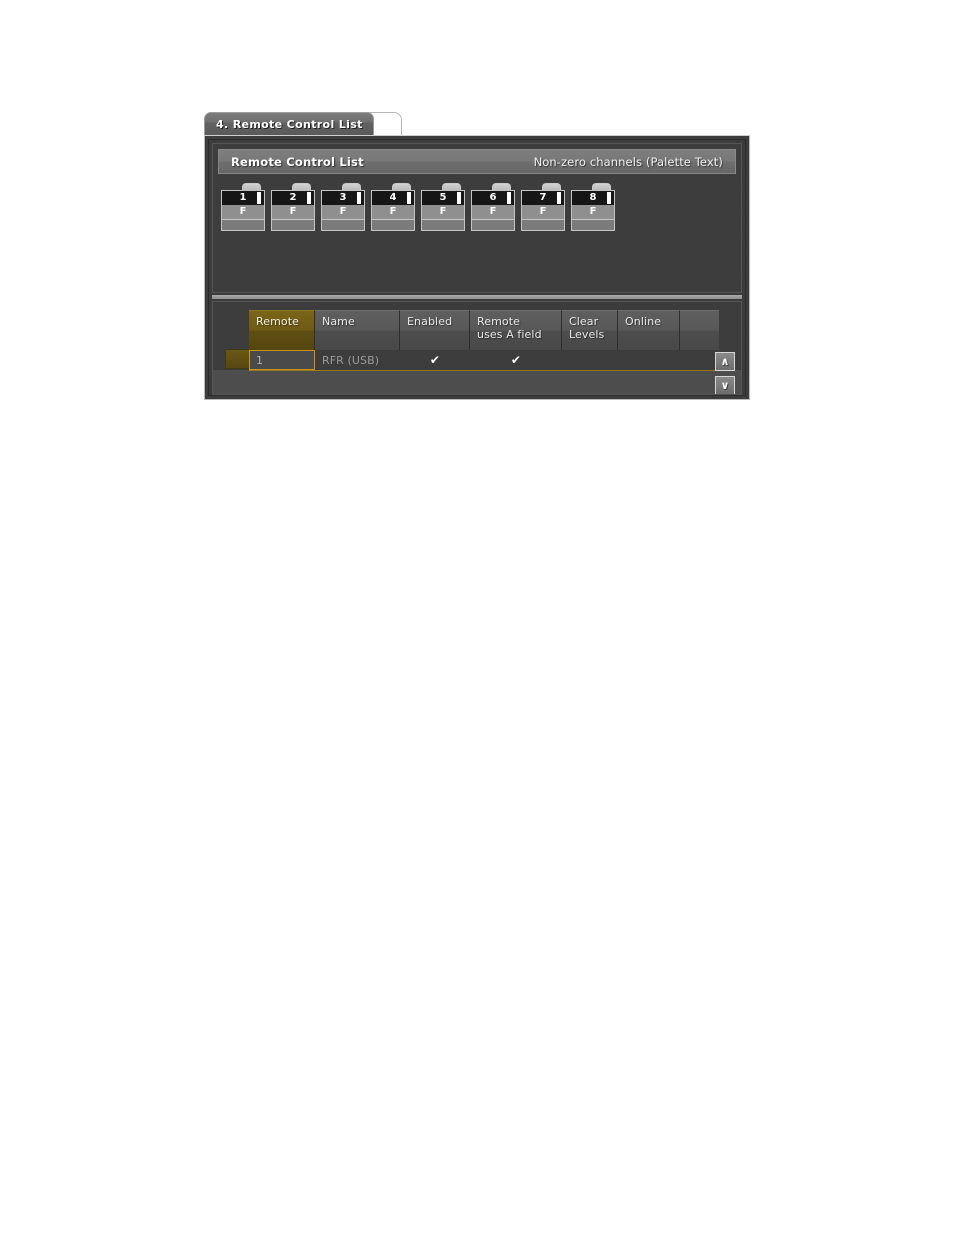 Image resolution: width=954 pixels, height=1235 pixels. What do you see at coordinates (351, 360) in the screenshot?
I see `cell-value: RFR (USB)` at bounding box center [351, 360].